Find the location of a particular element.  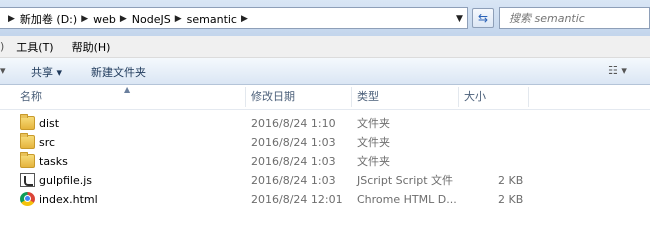

search-input is located at coordinates (574, 18).